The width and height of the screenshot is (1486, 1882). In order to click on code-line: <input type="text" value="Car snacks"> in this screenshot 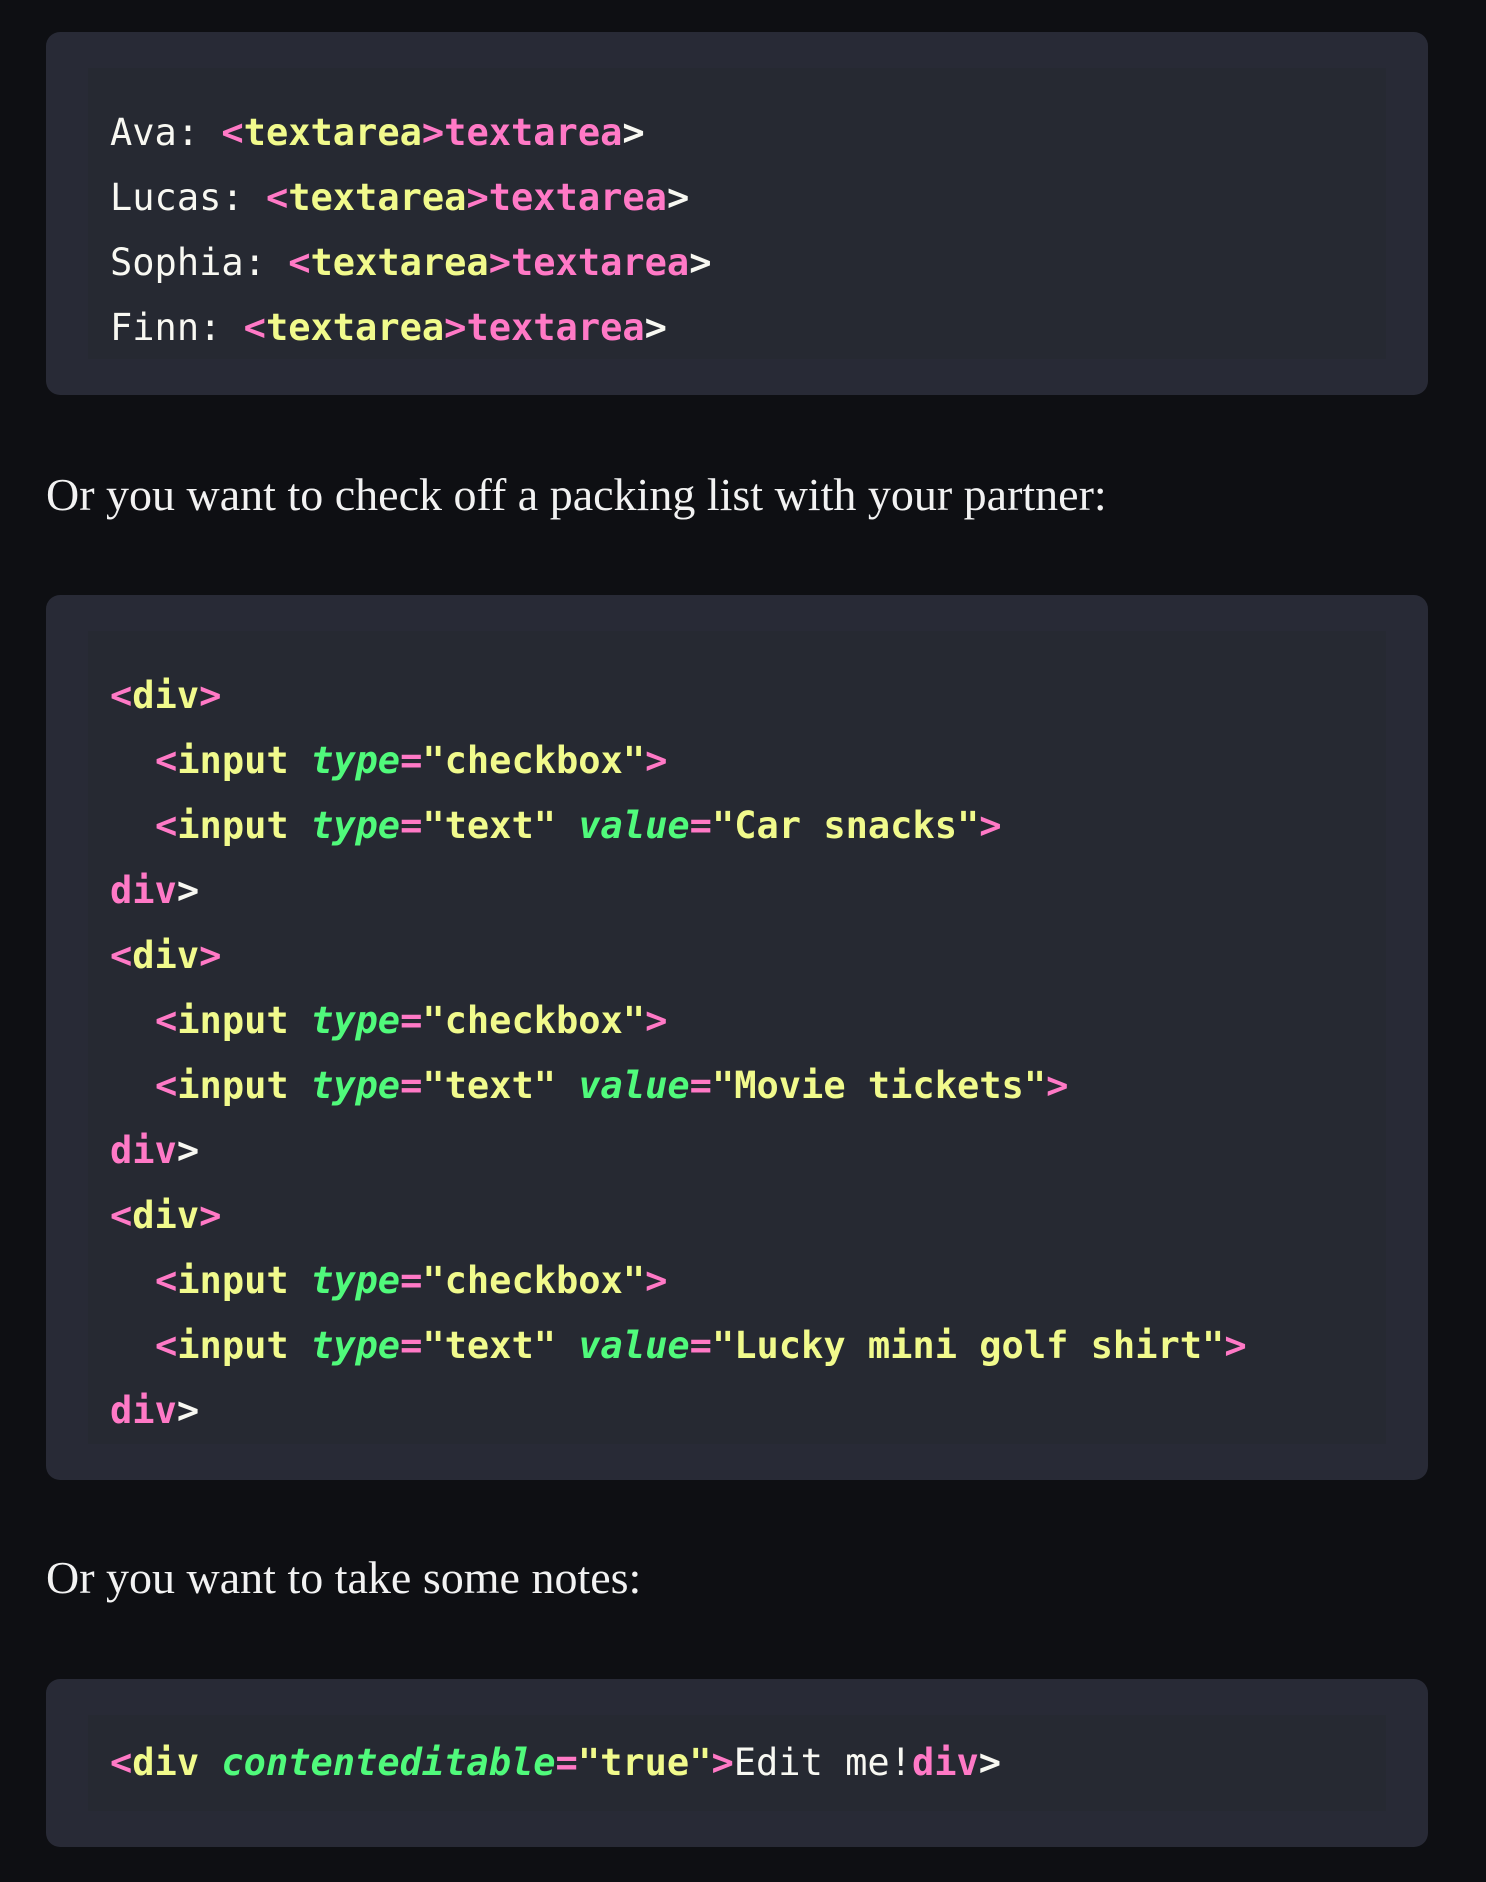, I will do `click(748, 825)`.